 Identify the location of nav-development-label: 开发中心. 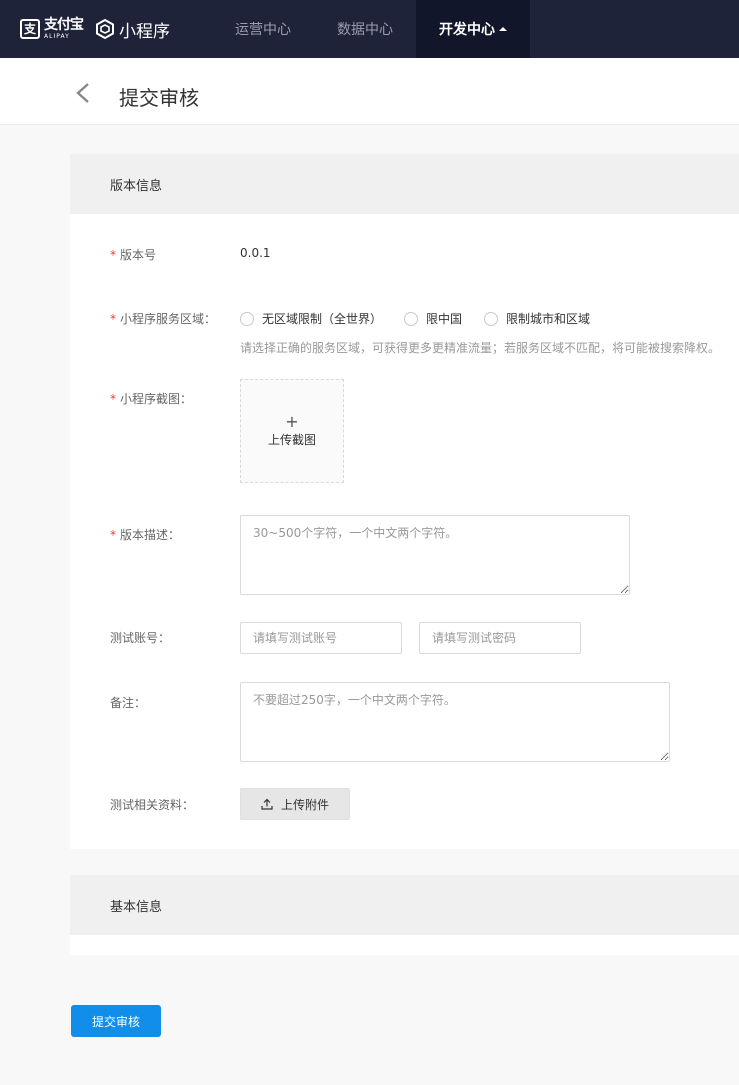
(467, 30).